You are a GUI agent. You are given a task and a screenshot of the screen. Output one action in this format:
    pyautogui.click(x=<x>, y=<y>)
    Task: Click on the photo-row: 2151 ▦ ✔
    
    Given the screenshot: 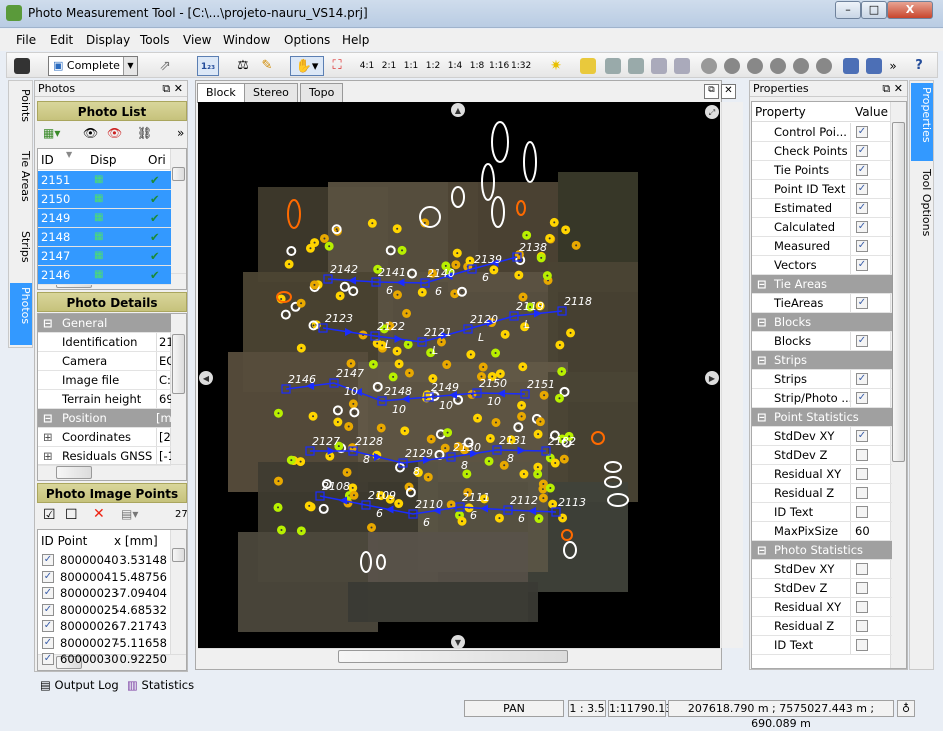 What is the action you would take?
    pyautogui.click(x=104, y=180)
    